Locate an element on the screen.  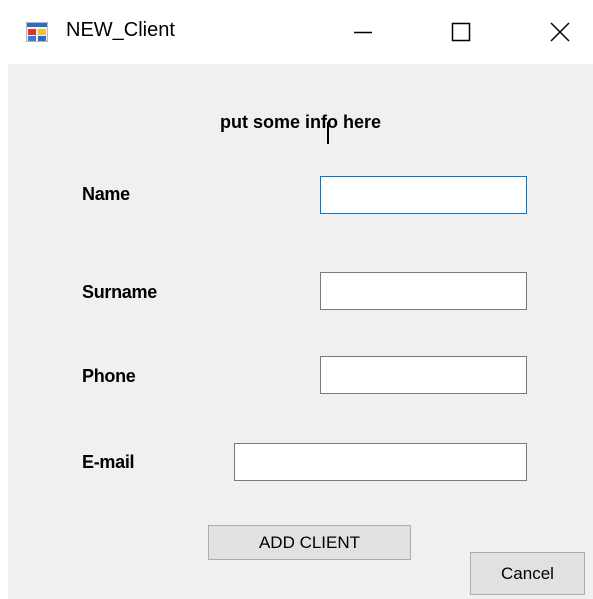
email-label: E-mail is located at coordinates (108, 462).